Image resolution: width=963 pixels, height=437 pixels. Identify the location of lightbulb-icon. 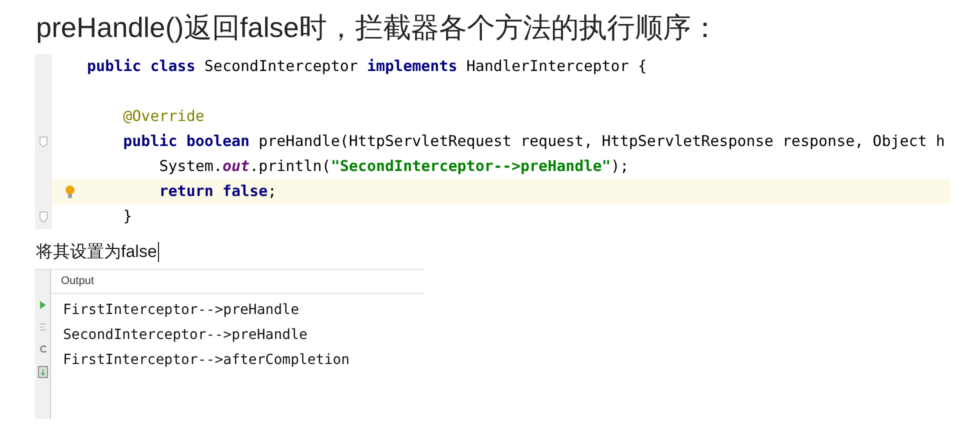
(69, 191).